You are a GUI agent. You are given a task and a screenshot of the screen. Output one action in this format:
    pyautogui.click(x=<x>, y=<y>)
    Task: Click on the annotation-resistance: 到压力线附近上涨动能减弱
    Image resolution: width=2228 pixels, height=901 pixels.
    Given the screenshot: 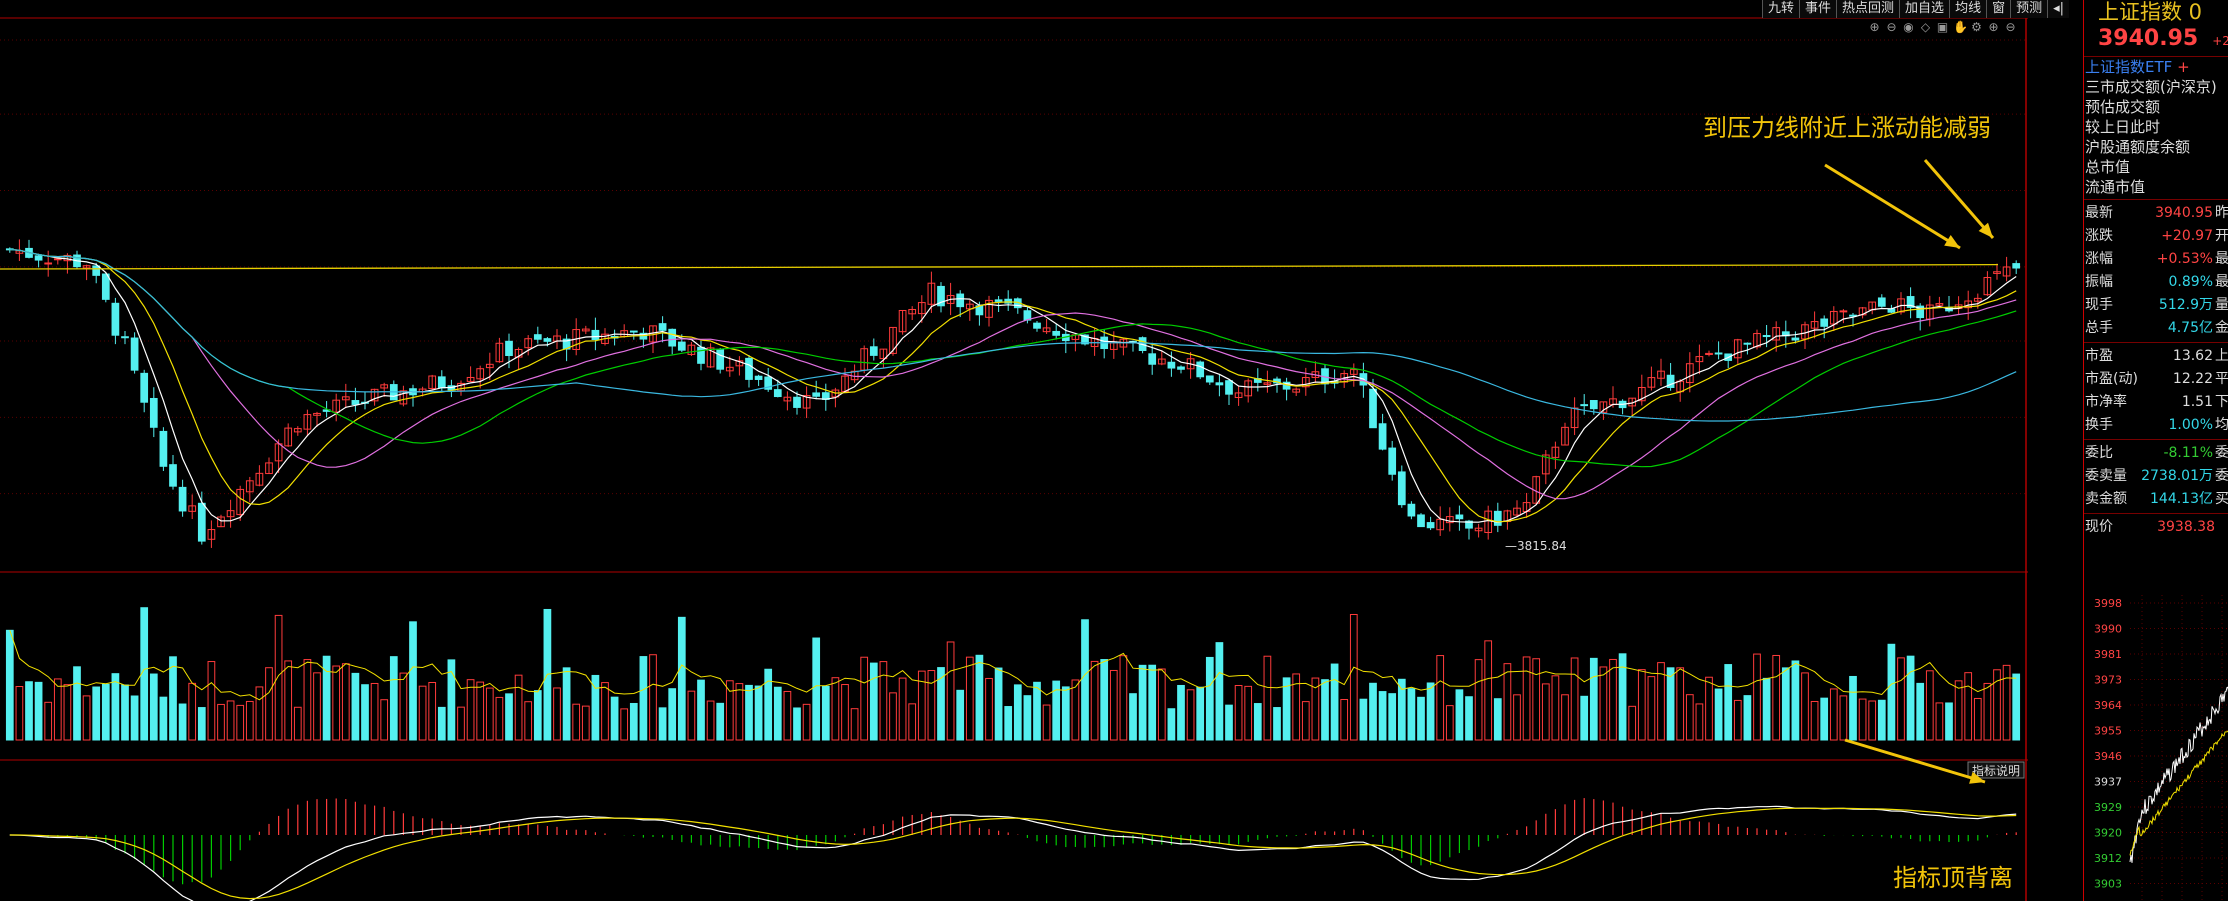 What is the action you would take?
    pyautogui.click(x=1847, y=128)
    